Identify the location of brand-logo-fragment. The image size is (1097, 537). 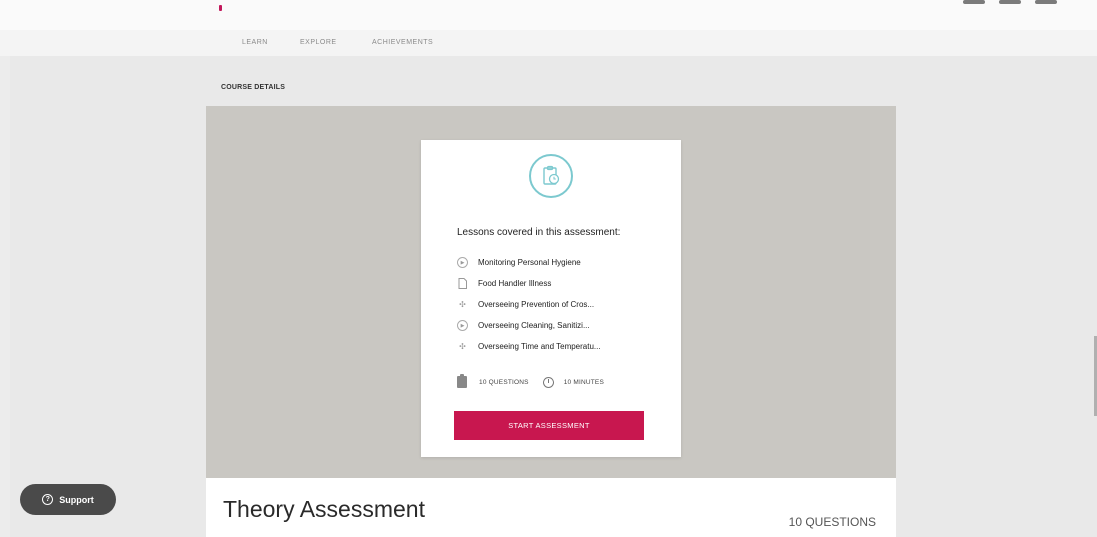
(220, 8).